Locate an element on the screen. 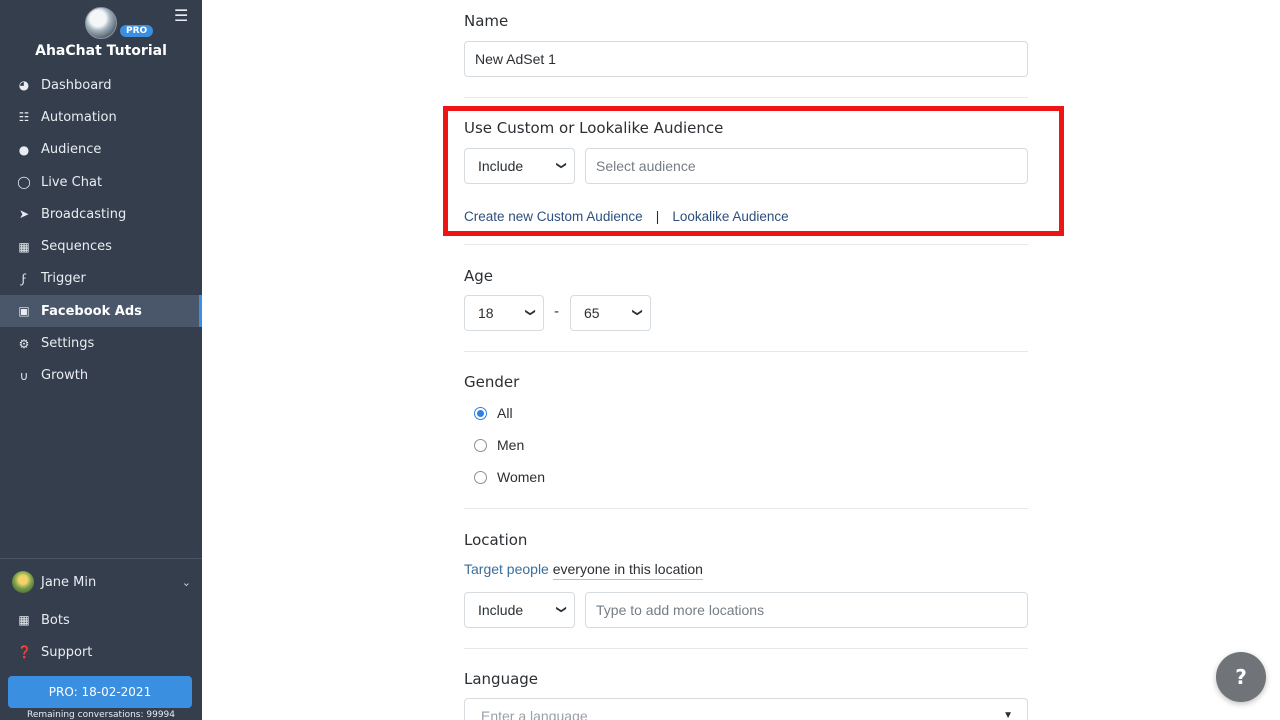 Image resolution: width=1280 pixels, height=720 pixels. target-prefix: Target people is located at coordinates (506, 569).